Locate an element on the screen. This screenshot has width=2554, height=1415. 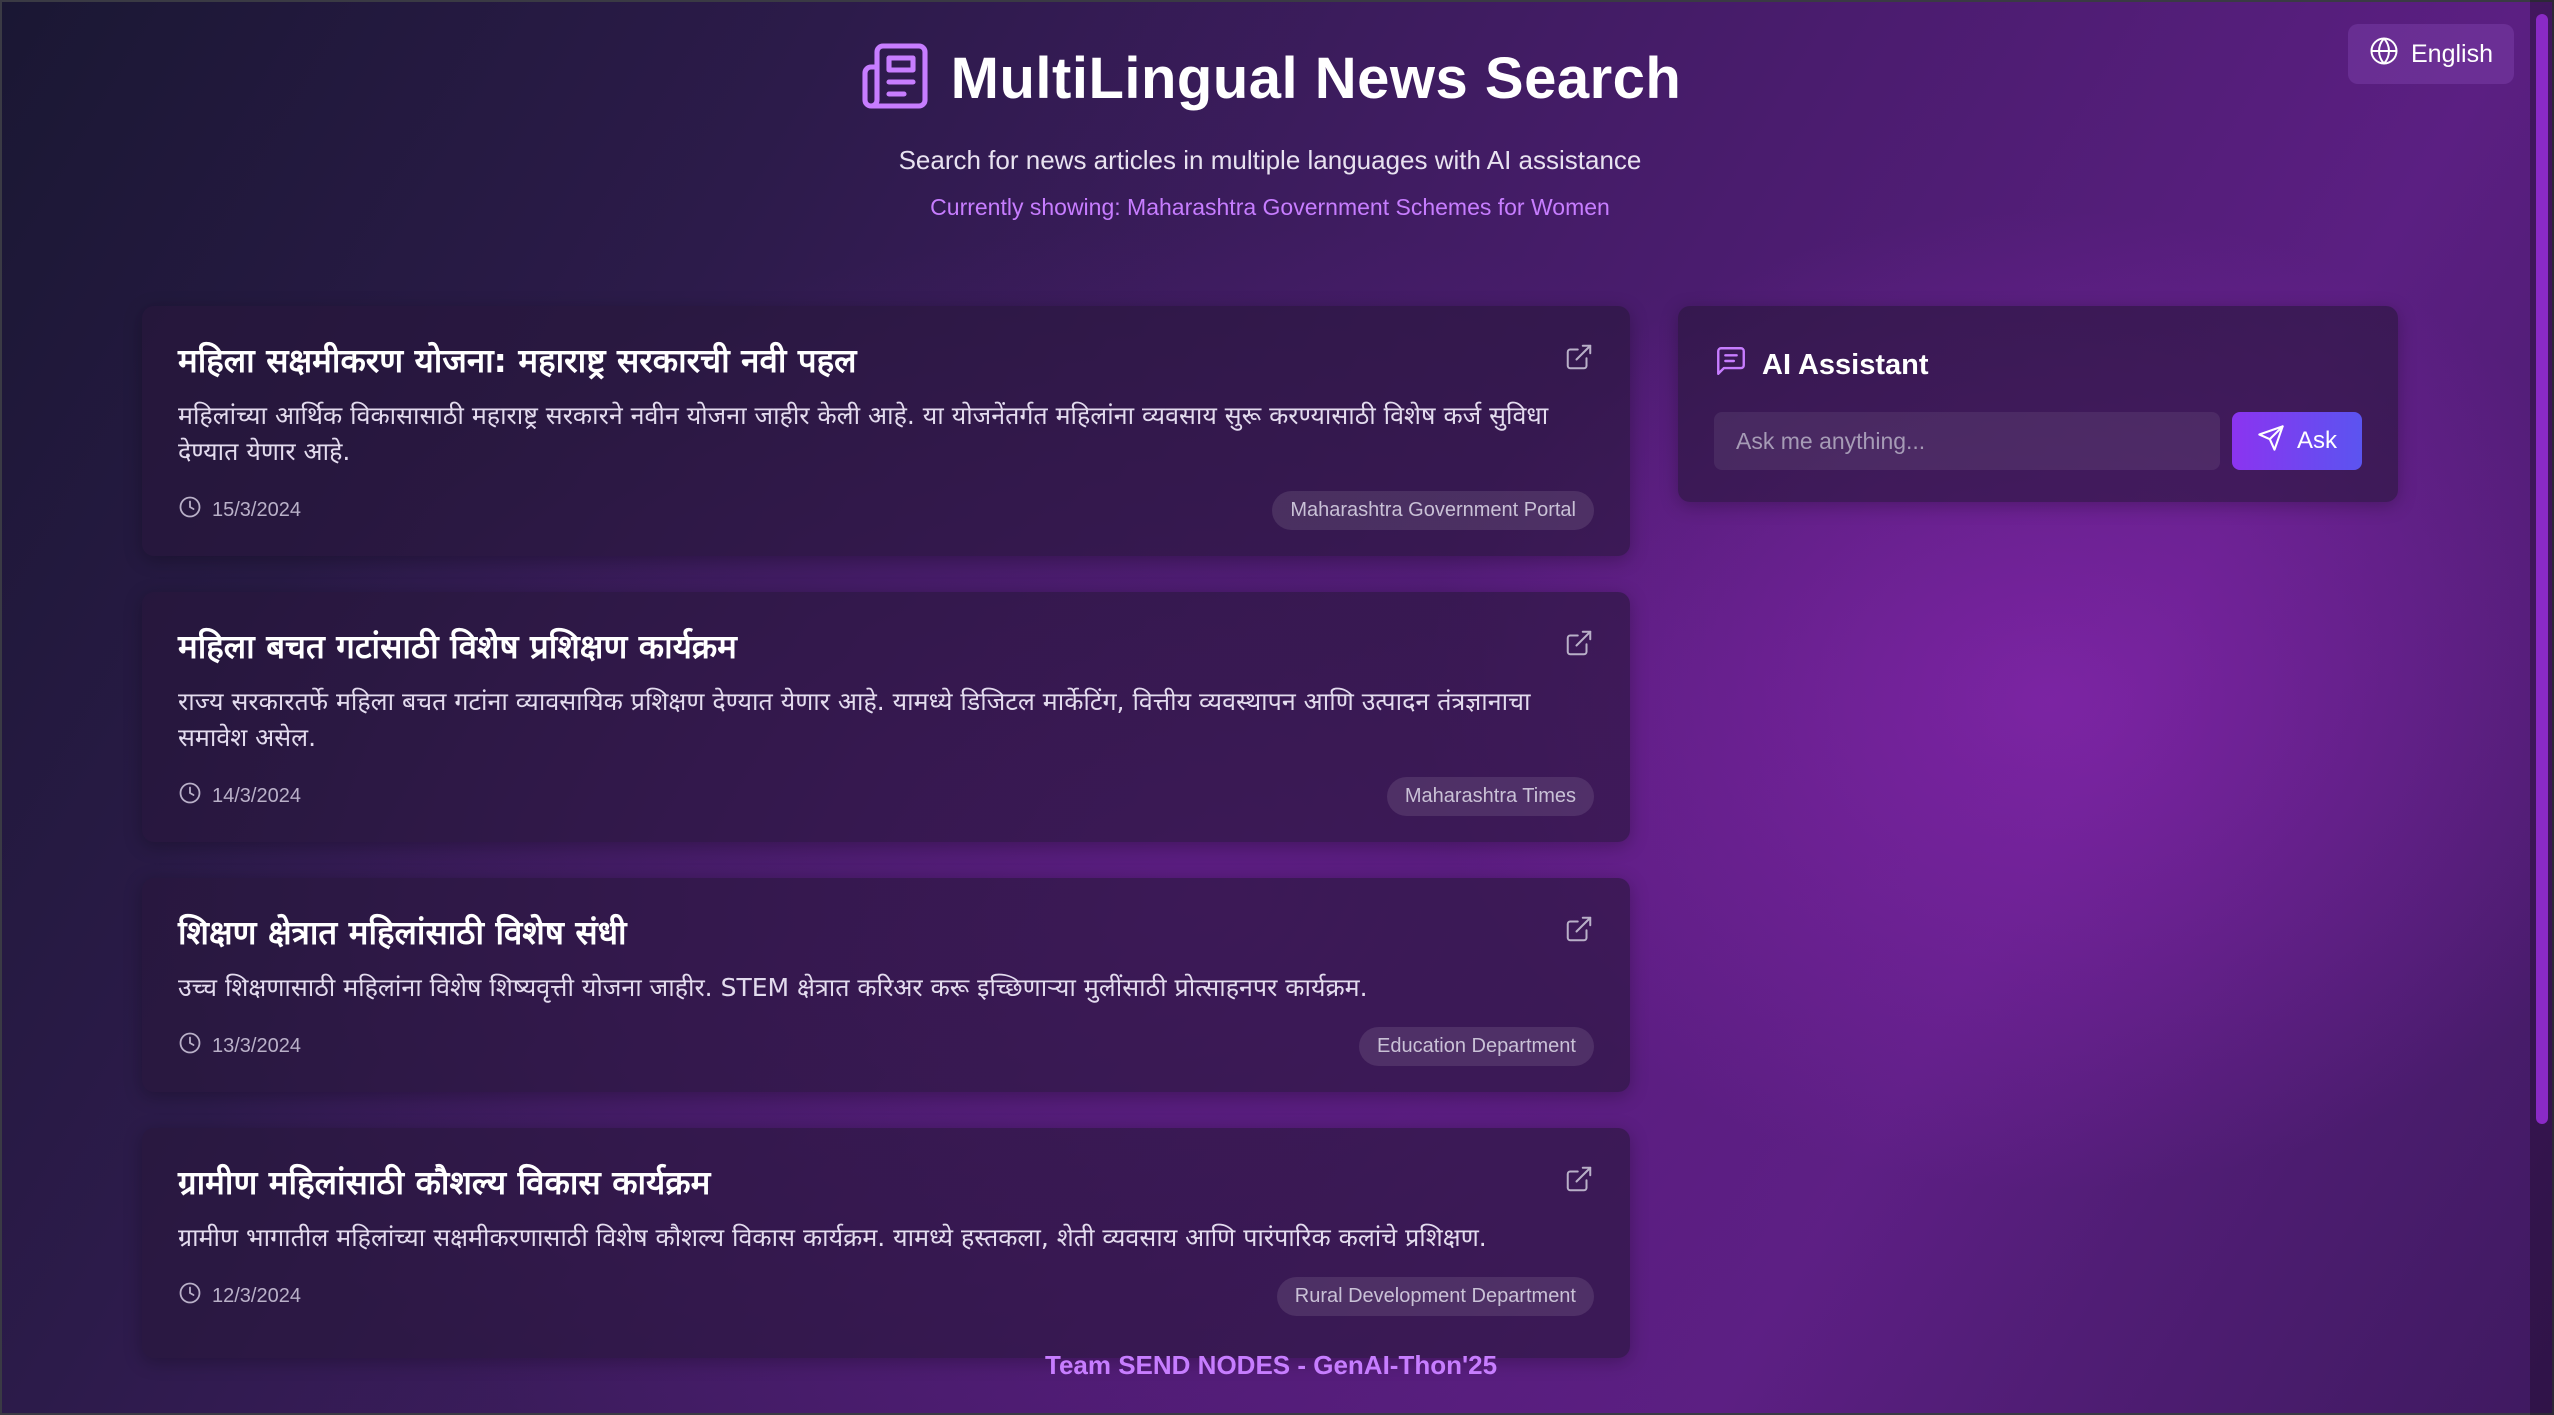
source-badge: Education Department is located at coordinates (1476, 1046).